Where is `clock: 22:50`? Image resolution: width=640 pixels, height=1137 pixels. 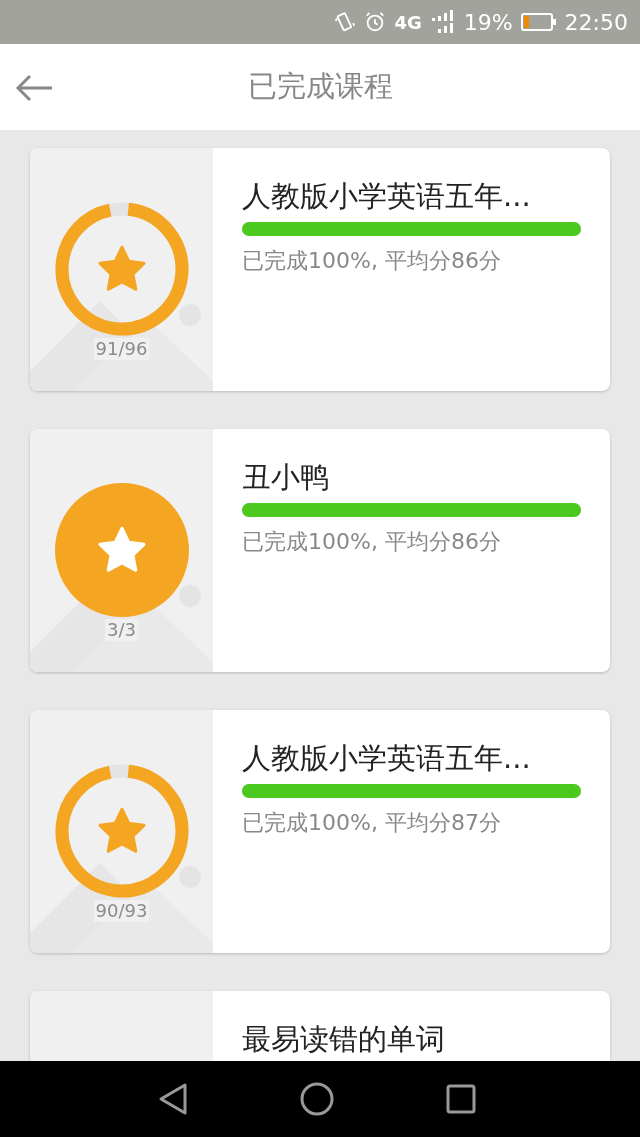 clock: 22:50 is located at coordinates (596, 22).